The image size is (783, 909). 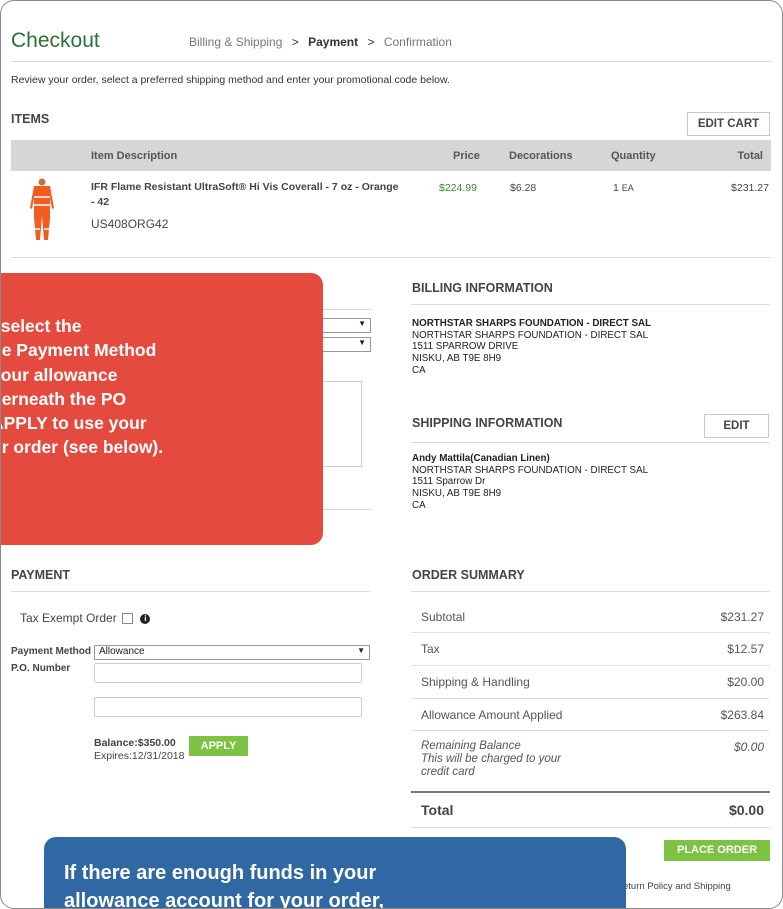 What do you see at coordinates (530, 470) in the screenshot?
I see `shipping-line: NORTHSTAR SHARPS FOUNDATION - DIRECT SAL` at bounding box center [530, 470].